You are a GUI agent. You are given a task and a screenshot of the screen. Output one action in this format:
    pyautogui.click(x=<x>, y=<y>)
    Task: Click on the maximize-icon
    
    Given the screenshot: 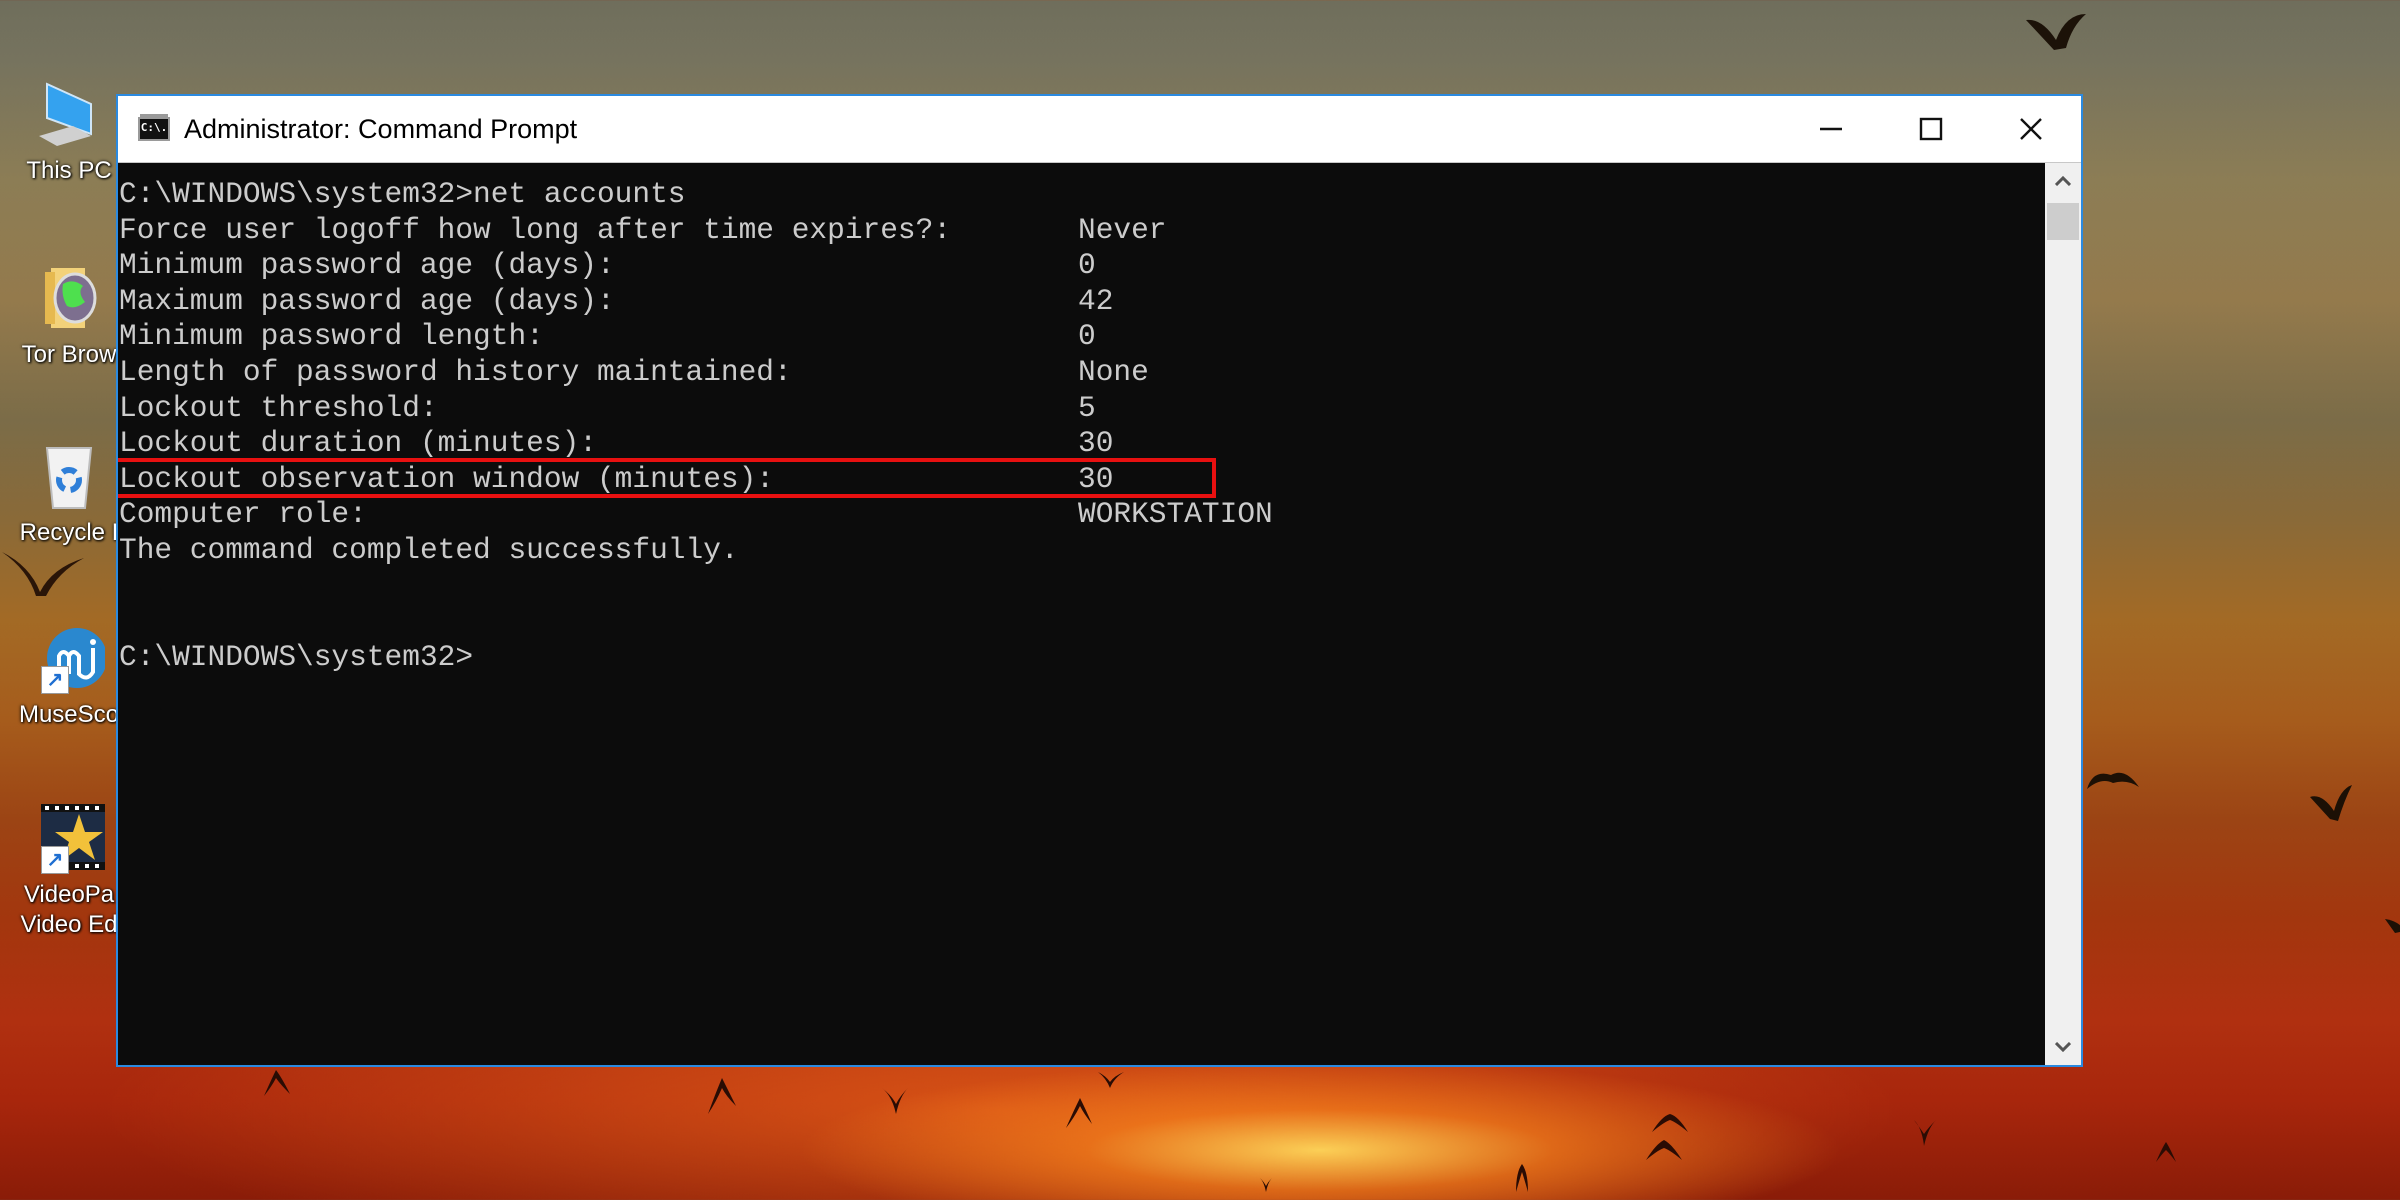 What is the action you would take?
    pyautogui.click(x=1931, y=129)
    